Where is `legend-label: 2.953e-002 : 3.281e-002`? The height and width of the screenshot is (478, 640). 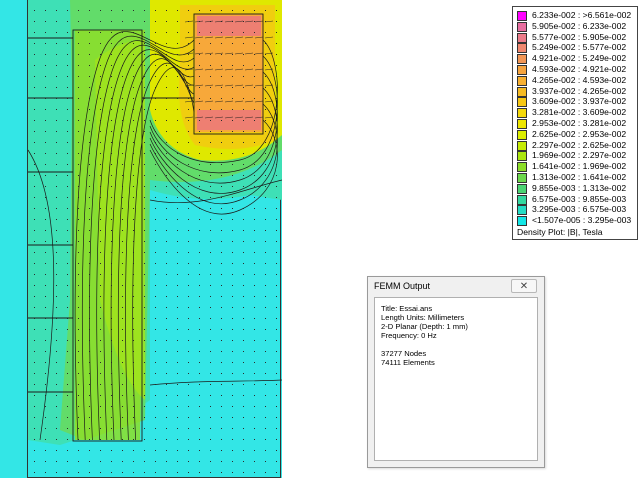
legend-label: 2.953e-002 : 3.281e-002 is located at coordinates (579, 123).